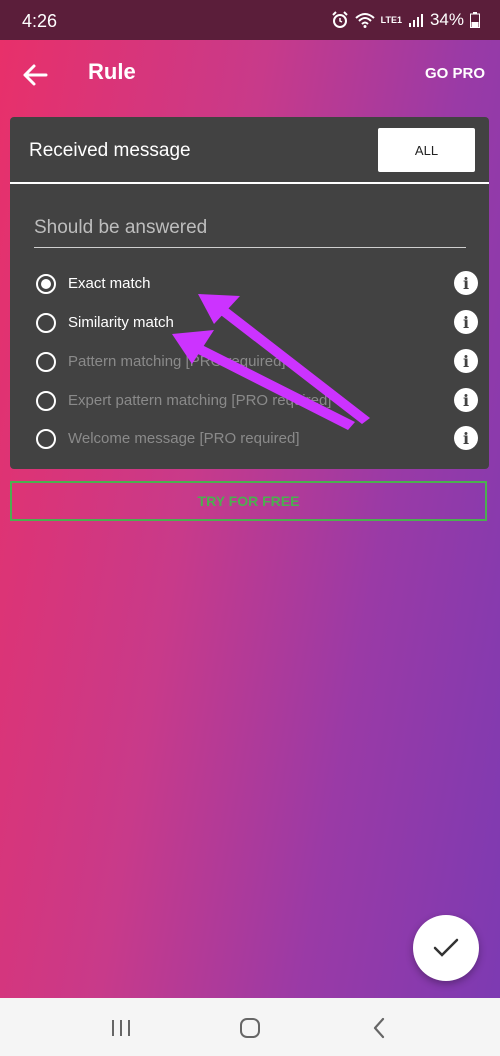 This screenshot has width=500, height=1056. I want to click on option-welcome-message: Welcome message [PRO required] i, so click(257, 441).